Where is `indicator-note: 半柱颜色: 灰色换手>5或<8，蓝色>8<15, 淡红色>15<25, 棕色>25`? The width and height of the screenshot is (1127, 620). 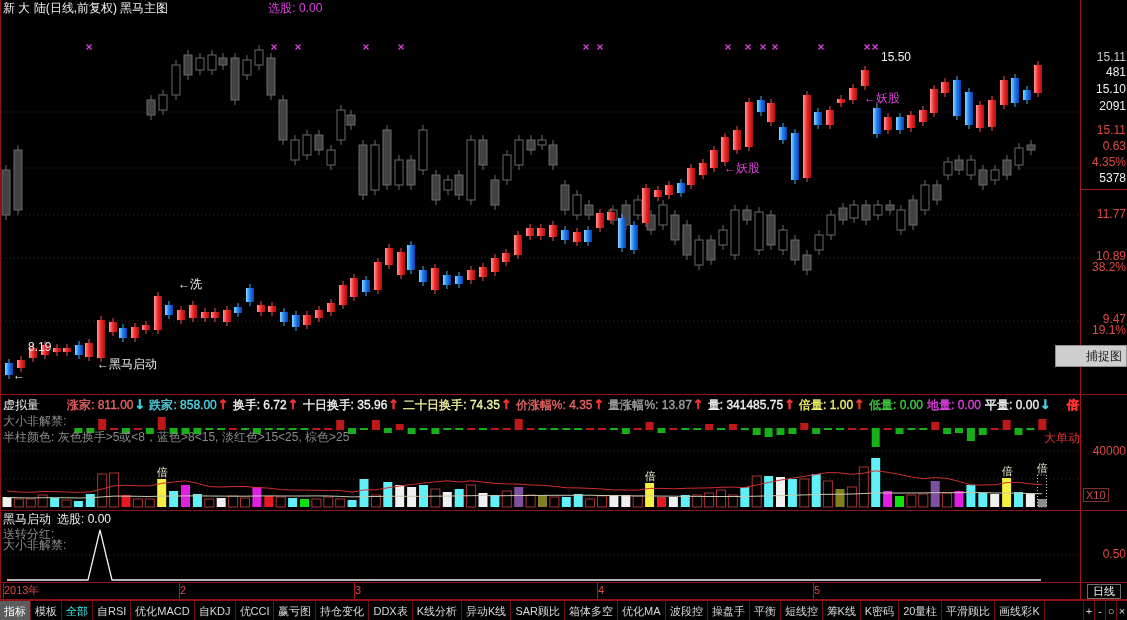
indicator-note: 半柱颜色: 灰色换手>5或<8，蓝色>8<15, 淡红色>15<25, 棕色>25 is located at coordinates (176, 437).